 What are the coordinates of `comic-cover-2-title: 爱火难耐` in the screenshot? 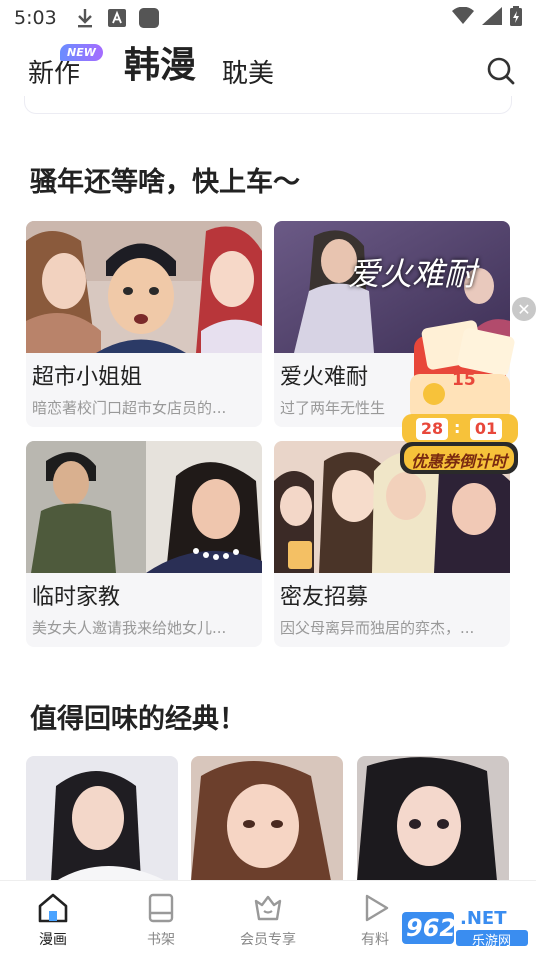 It's located at (412, 274).